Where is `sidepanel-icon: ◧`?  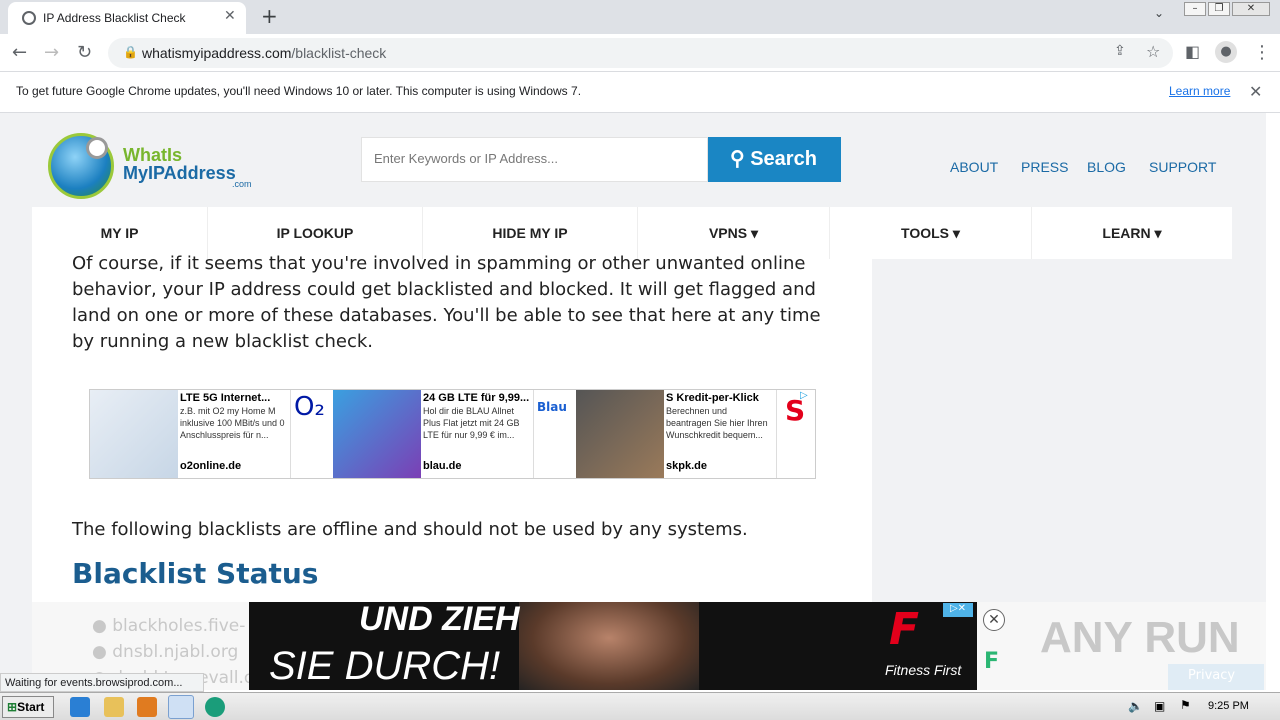 sidepanel-icon: ◧ is located at coordinates (1192, 51).